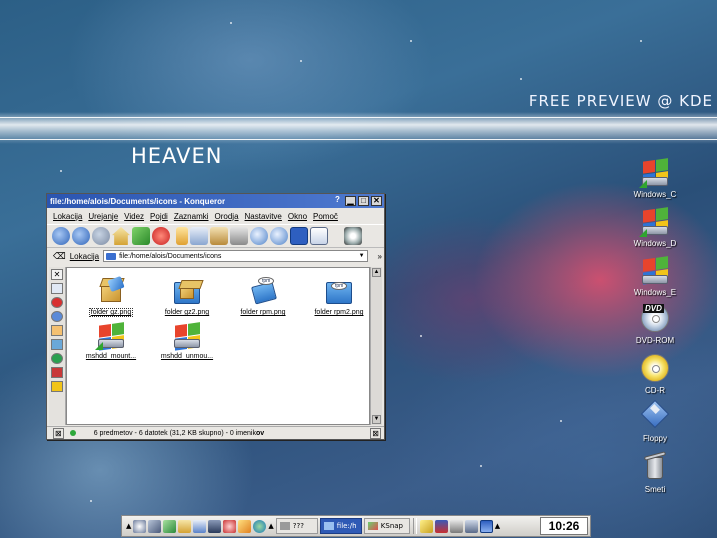 This screenshot has width=717, height=538. Describe the element at coordinates (187, 296) in the screenshot. I see `file-item: folder gz2.png` at that location.